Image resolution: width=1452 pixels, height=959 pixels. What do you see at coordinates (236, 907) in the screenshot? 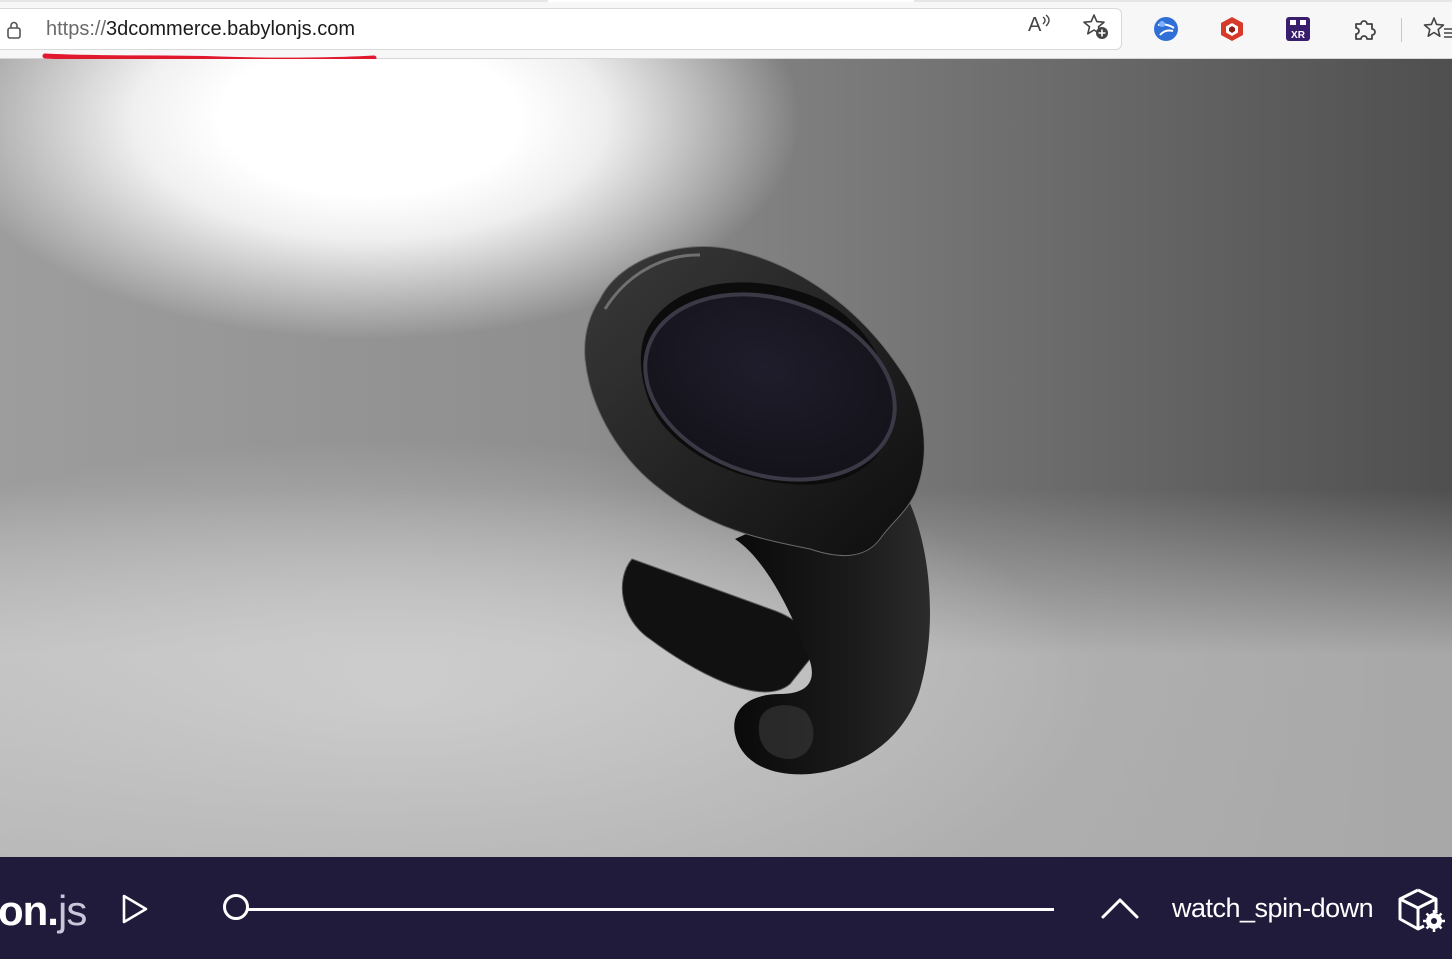
I see `animation-progress-thumb` at bounding box center [236, 907].